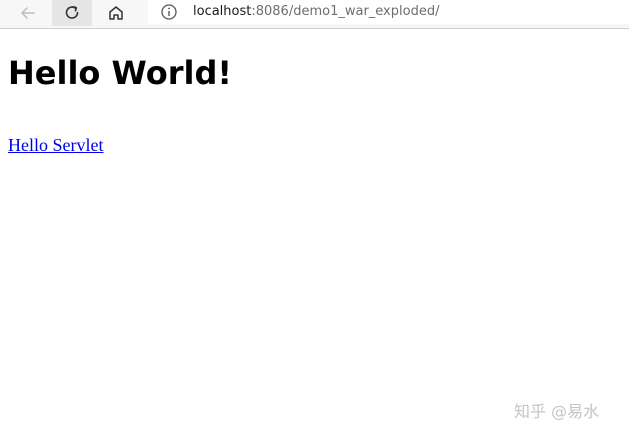  What do you see at coordinates (169, 12) in the screenshot?
I see `info-icon` at bounding box center [169, 12].